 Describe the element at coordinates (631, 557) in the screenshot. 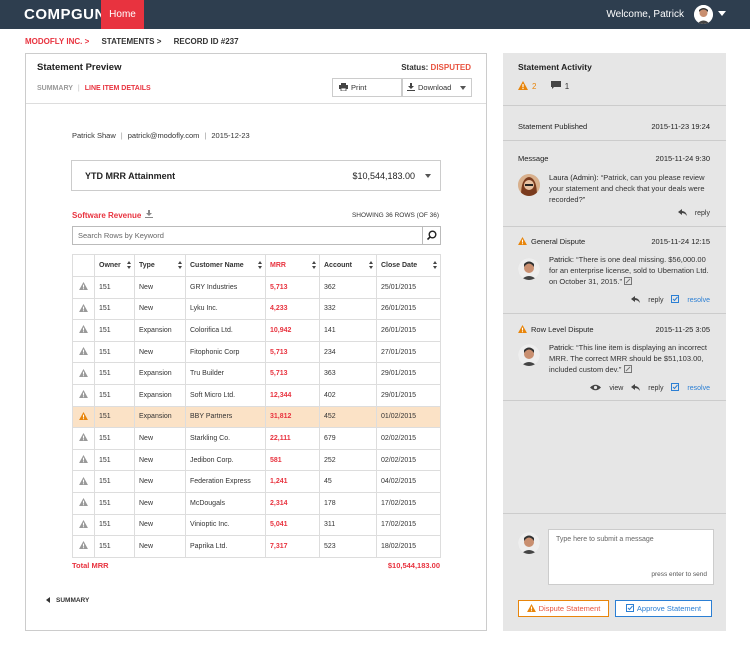

I see `compose-box: press enter to send` at that location.